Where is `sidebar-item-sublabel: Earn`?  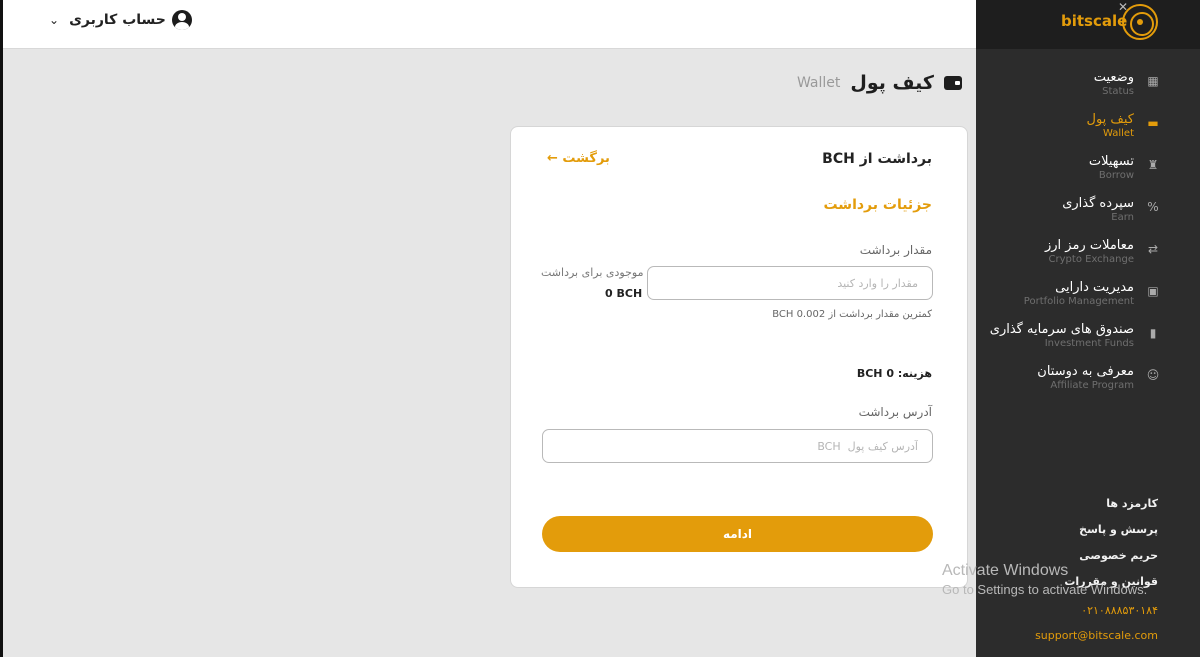 sidebar-item-sublabel: Earn is located at coordinates (1122, 217).